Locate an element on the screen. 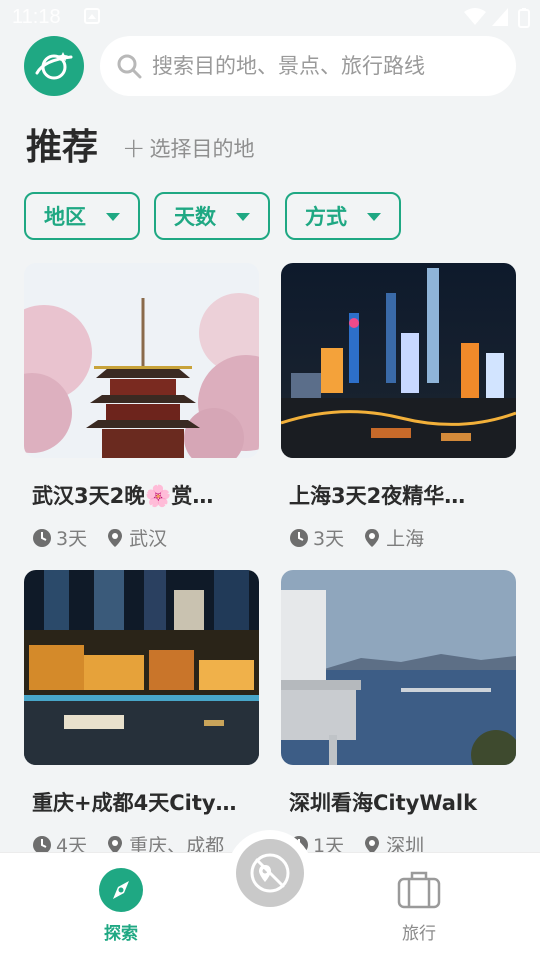 The height and width of the screenshot is (960, 540). search-bar is located at coordinates (308, 66).